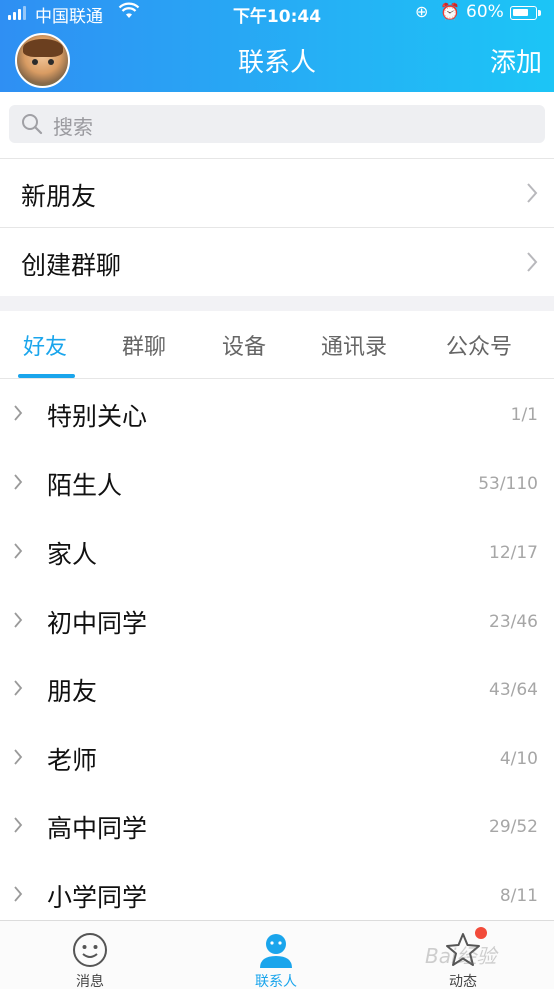 Image resolution: width=554 pixels, height=989 pixels. What do you see at coordinates (508, 484) in the screenshot?
I see `group-count: 53/110` at bounding box center [508, 484].